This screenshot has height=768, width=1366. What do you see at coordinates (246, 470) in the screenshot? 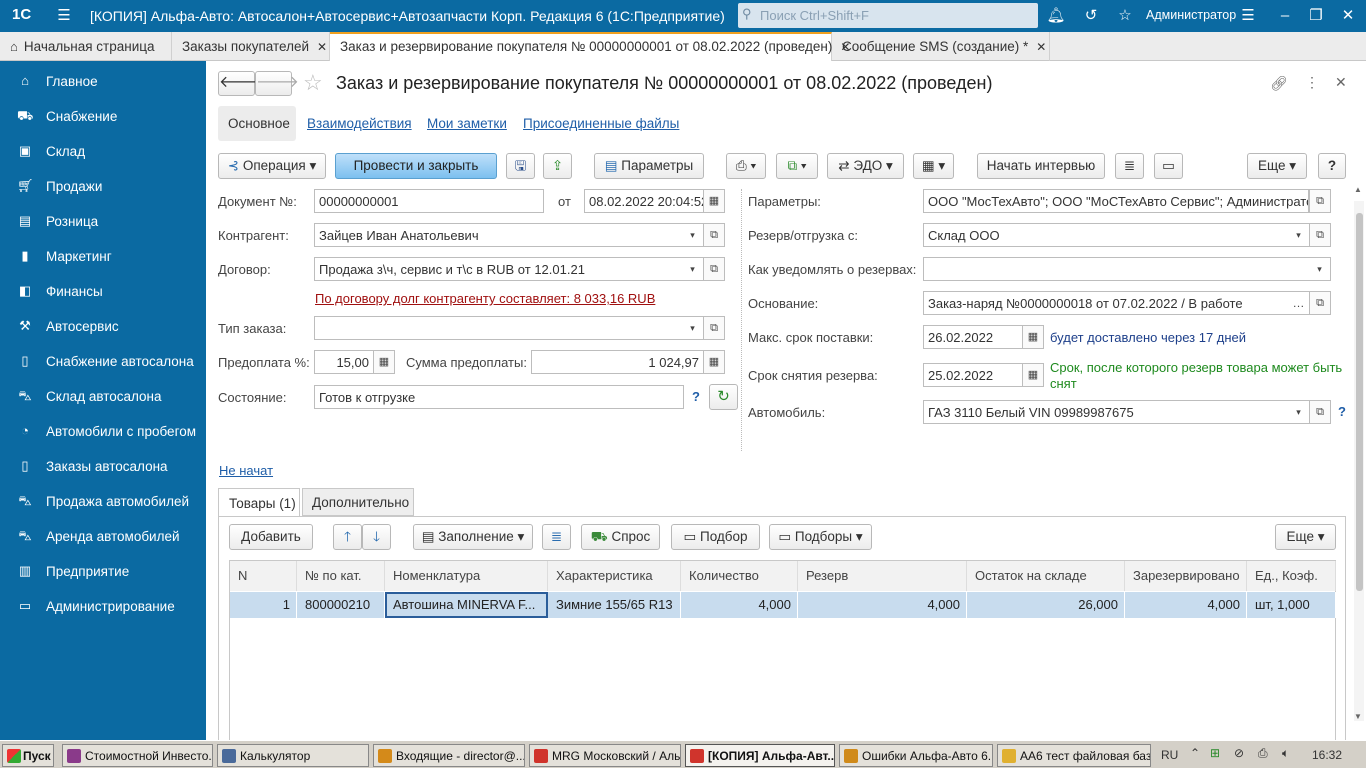
I see `status-link: Не начат` at bounding box center [246, 470].